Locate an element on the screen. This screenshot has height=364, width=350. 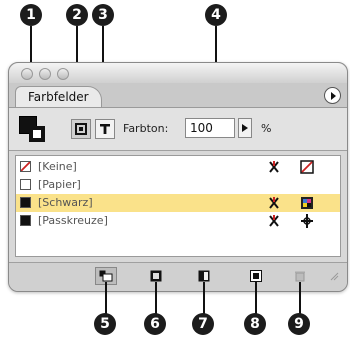
callout-2: 2 is located at coordinates (77, 15).